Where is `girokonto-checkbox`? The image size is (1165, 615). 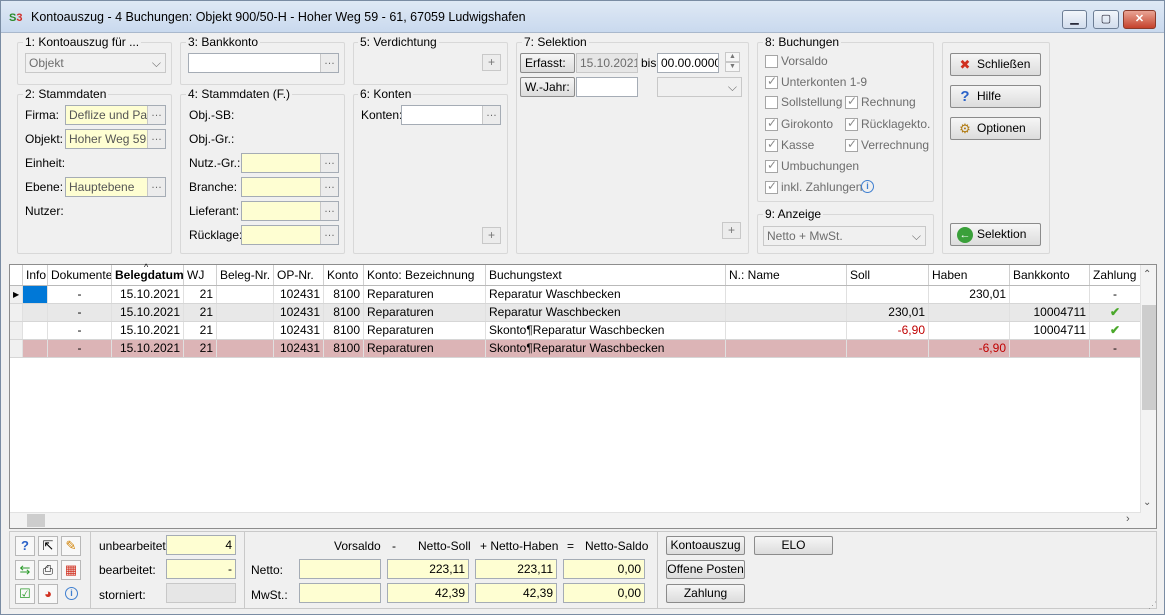 girokonto-checkbox is located at coordinates (771, 123).